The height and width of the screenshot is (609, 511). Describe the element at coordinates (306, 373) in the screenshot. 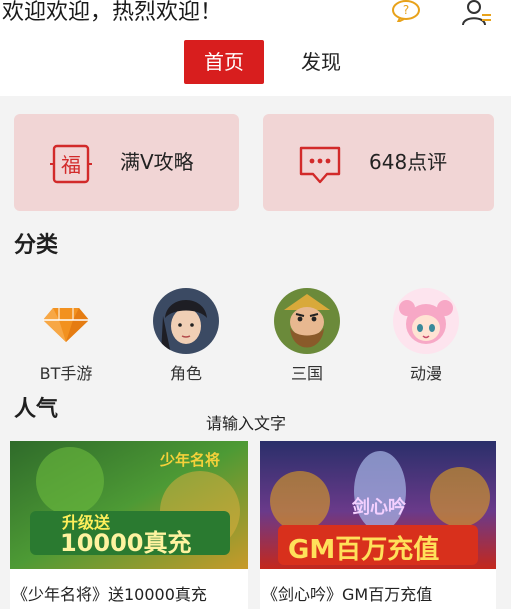

I see `category-label: 三国` at that location.